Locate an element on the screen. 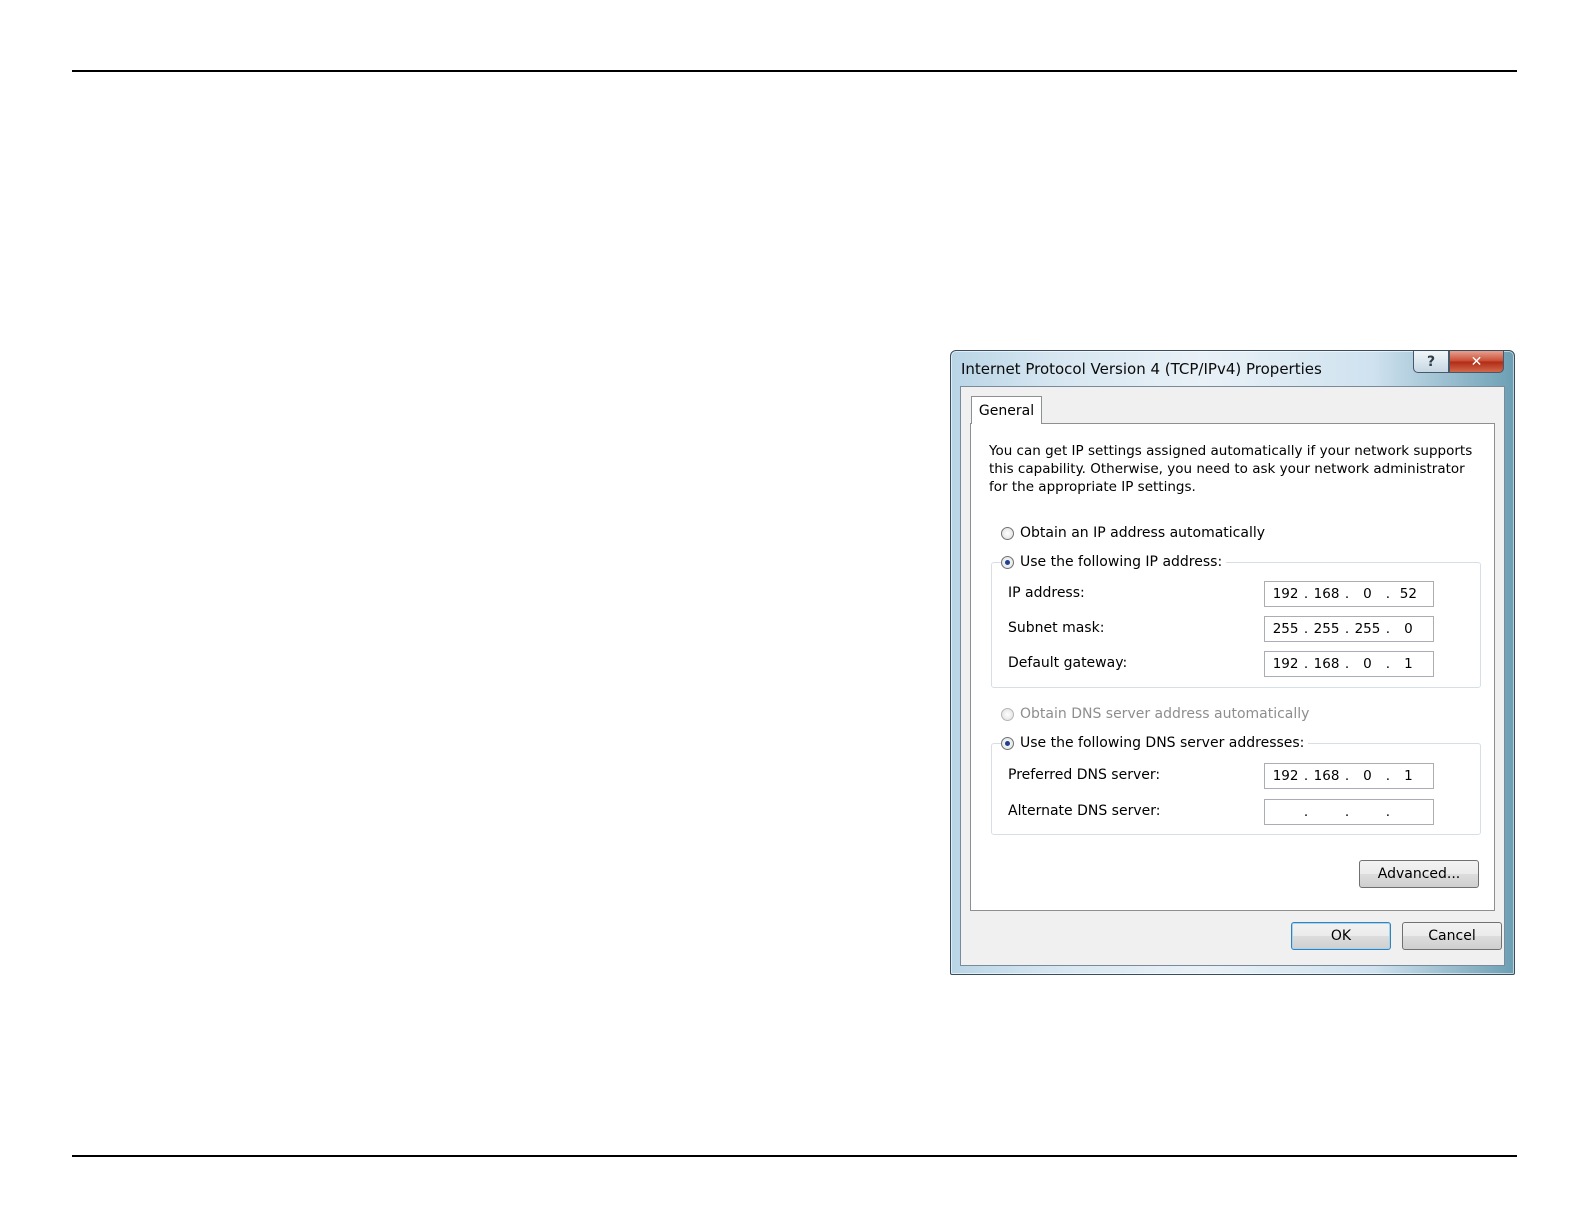 The width and height of the screenshot is (1584, 1224). use-following-dns-radio: Use the following DNS server addresses: is located at coordinates (1155, 743).